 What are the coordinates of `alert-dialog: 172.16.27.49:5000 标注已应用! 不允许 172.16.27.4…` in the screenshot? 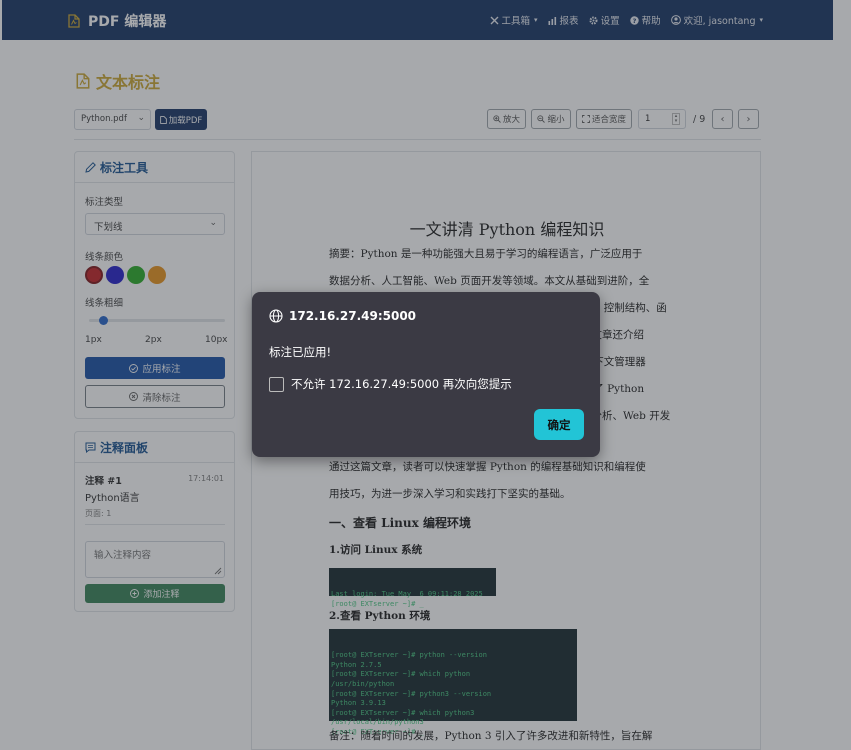 It's located at (426, 374).